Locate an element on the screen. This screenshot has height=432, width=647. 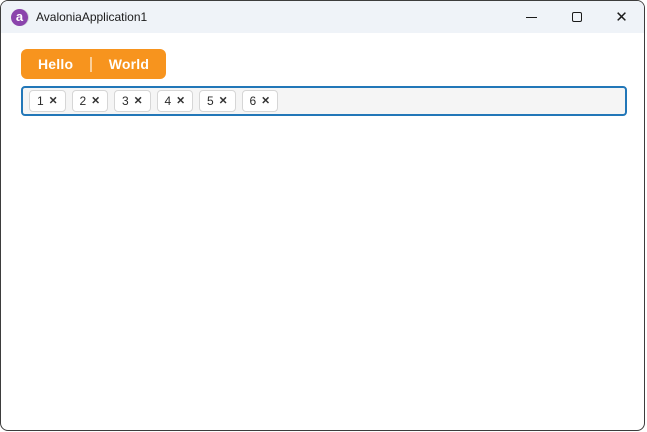
maximize-button is located at coordinates (576, 17).